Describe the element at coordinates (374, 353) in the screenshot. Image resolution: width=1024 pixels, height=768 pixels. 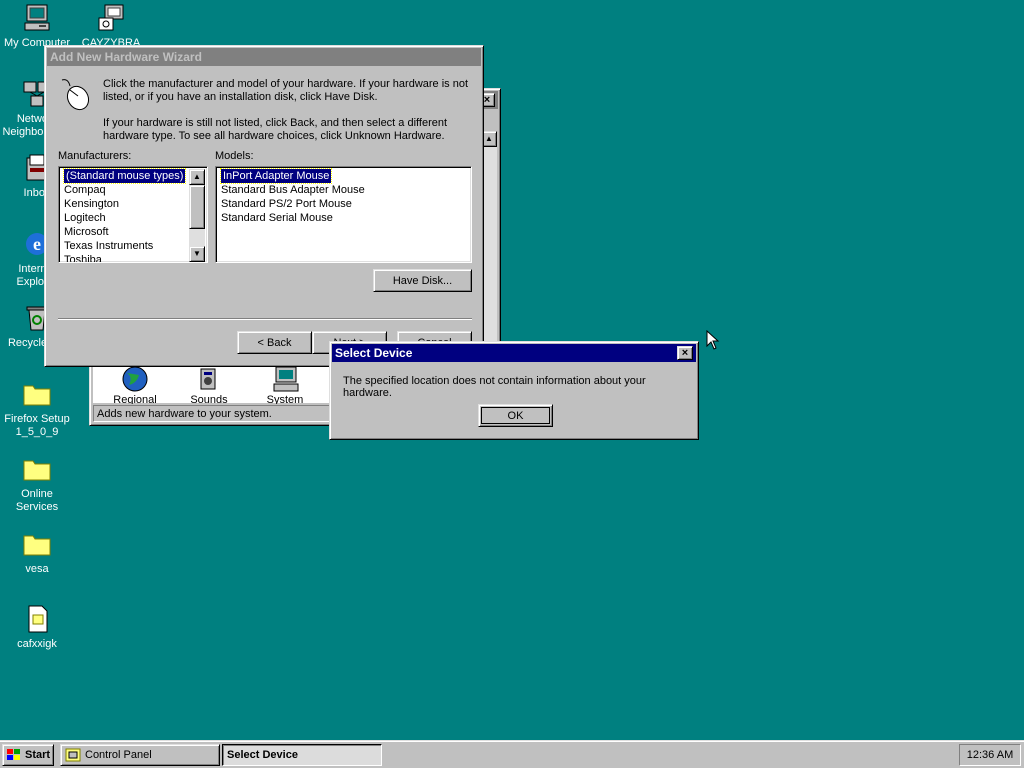
I see `dialog-title: Select Device` at that location.